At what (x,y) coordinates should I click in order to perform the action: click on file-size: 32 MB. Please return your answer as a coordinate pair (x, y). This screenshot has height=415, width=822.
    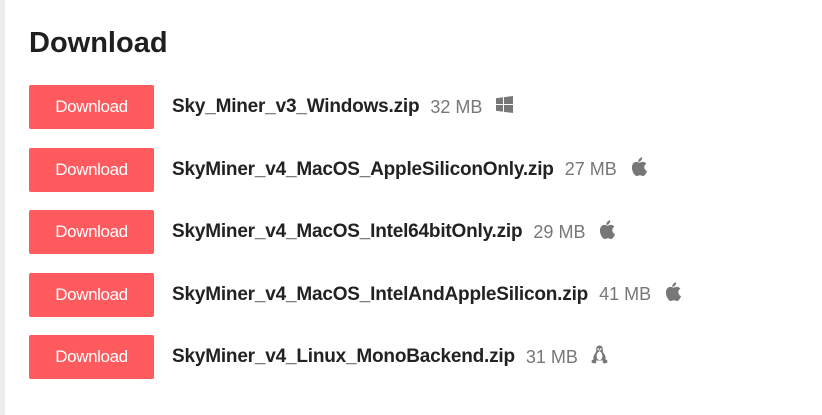
    Looking at the image, I should click on (456, 106).